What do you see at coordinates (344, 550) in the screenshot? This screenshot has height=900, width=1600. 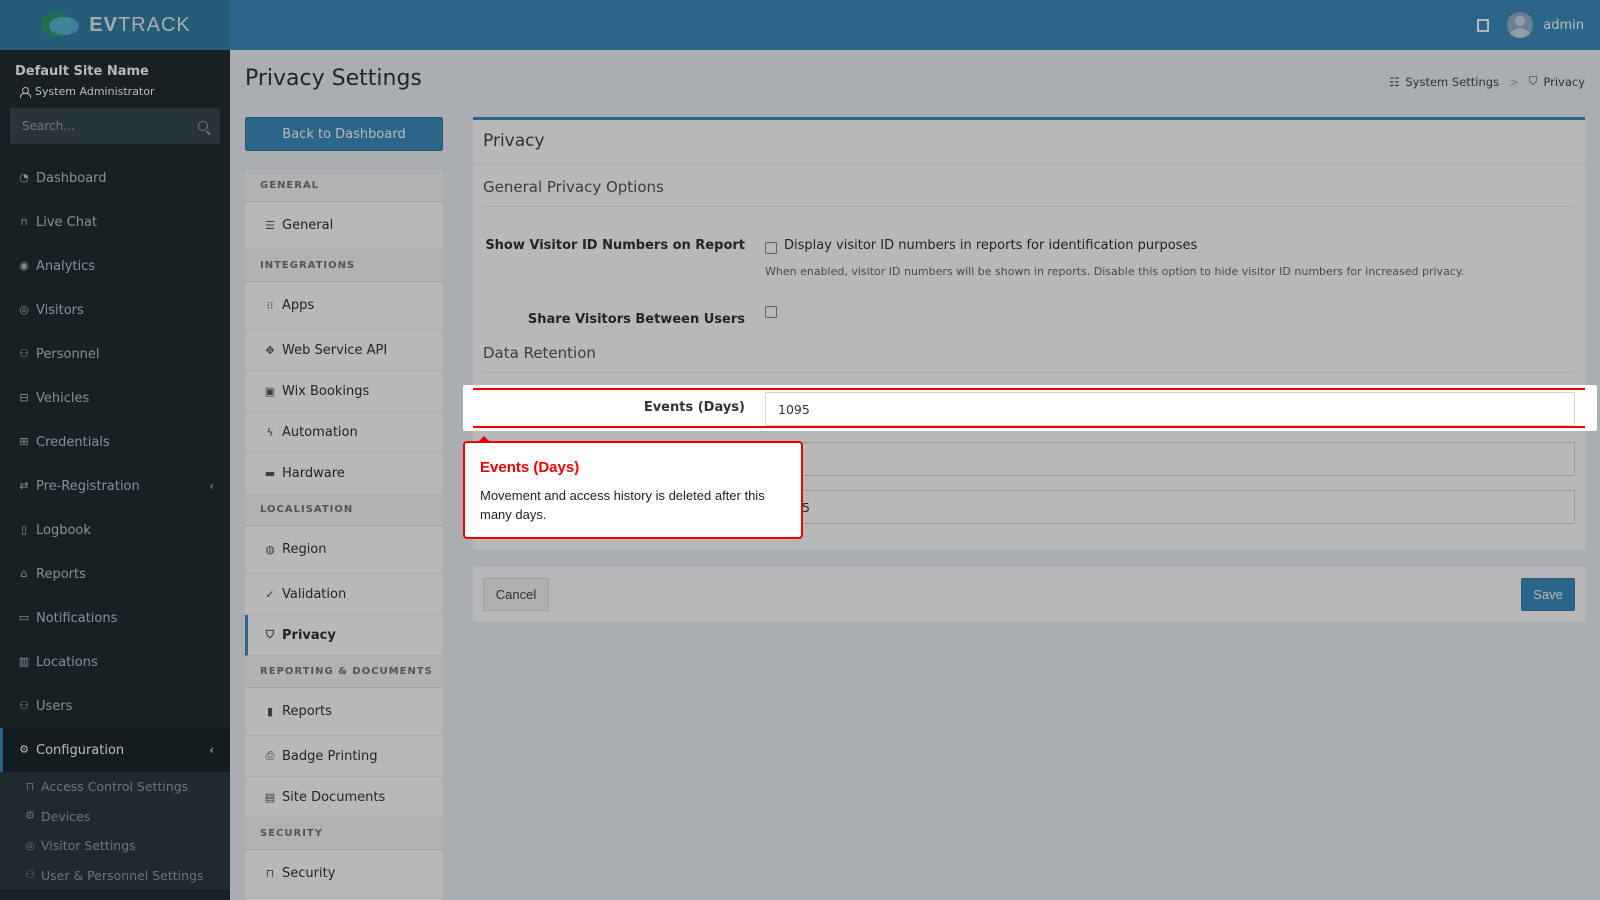 I see `settings-item-region: ◍ Region` at bounding box center [344, 550].